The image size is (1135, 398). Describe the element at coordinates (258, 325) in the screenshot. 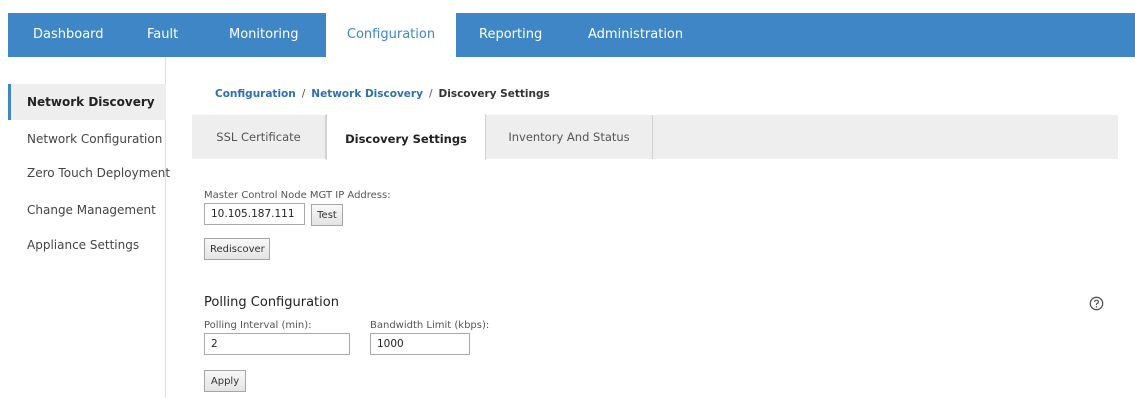

I see `polling-interval-label: Polling Interval (min):` at that location.